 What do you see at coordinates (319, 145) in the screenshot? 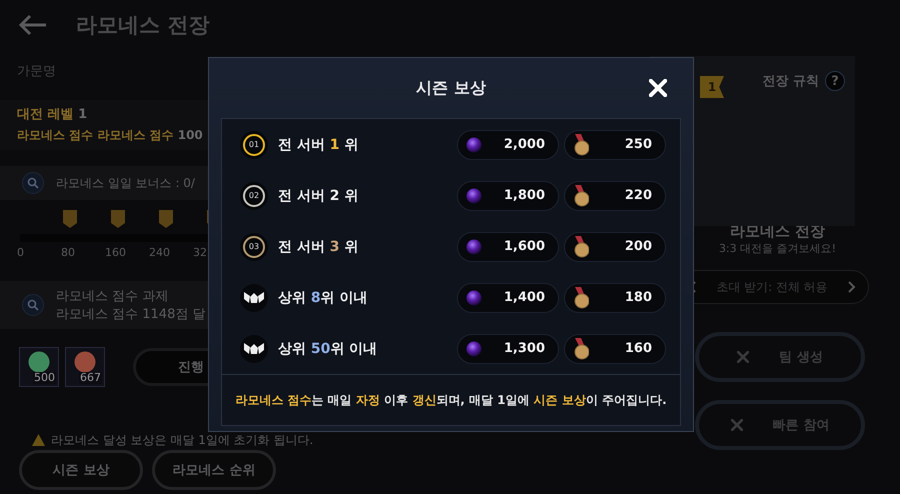
I see `rank-label: 전 서버 1 위` at bounding box center [319, 145].